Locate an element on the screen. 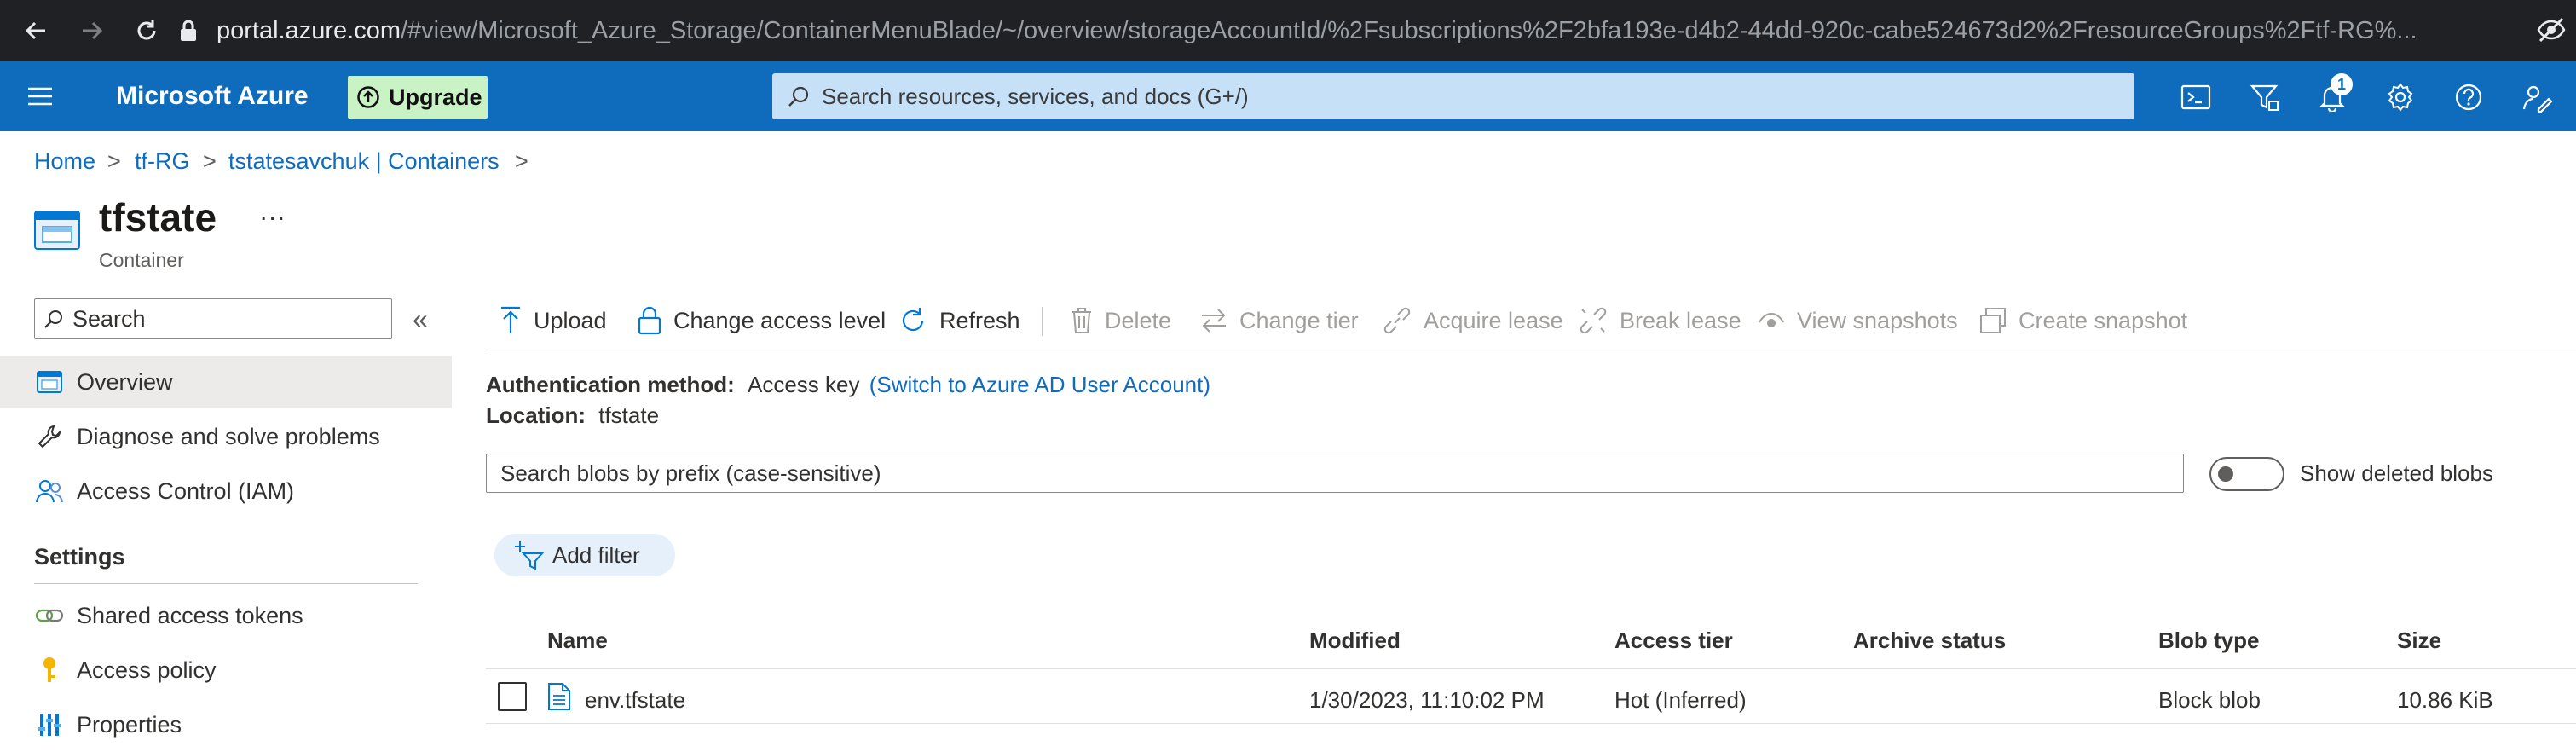  create-snapshot-button: Create snapshot is located at coordinates (2083, 320).